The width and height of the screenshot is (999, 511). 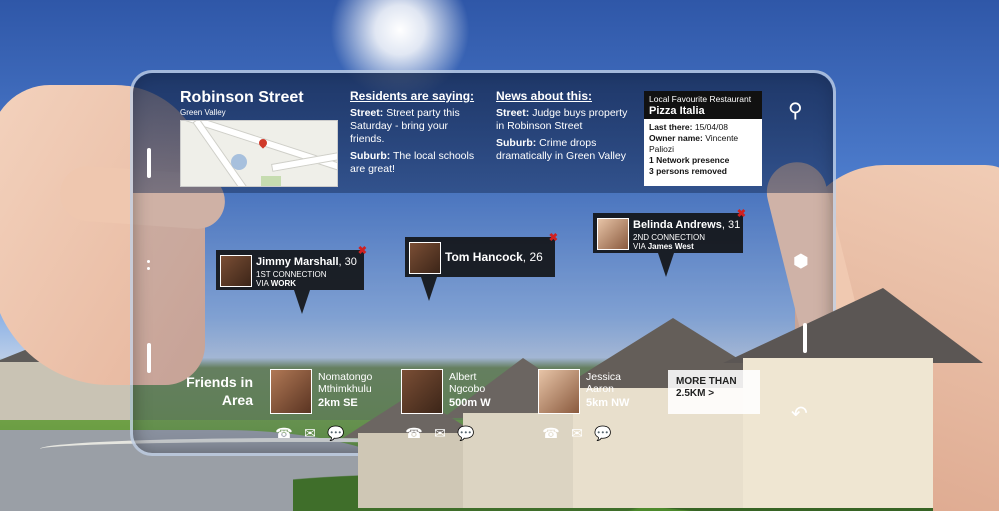 I want to click on tag-name-line: Jimmy Marshall, 30, so click(x=306, y=262).